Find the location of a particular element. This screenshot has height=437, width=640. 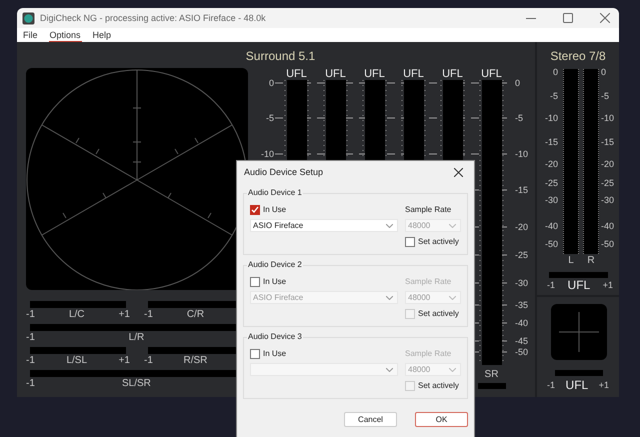

correlation-label: R/SR is located at coordinates (196, 361).